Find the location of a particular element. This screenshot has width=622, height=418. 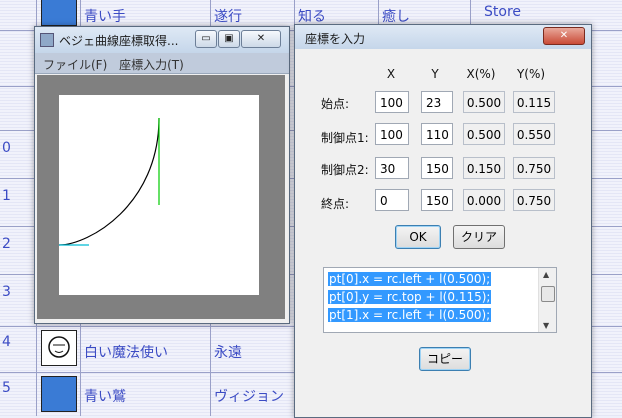

start-y-input: 23 is located at coordinates (437, 102).